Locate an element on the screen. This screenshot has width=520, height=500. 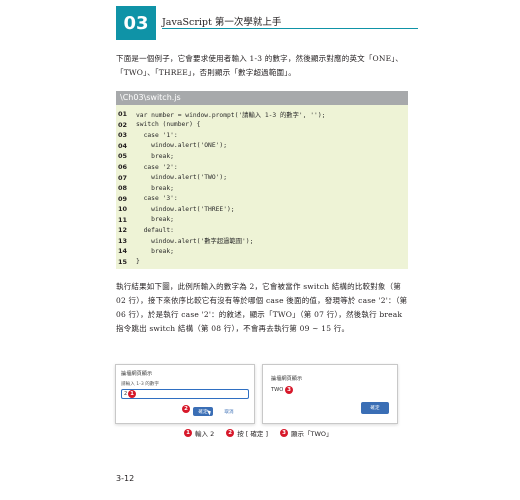
caption-3: 3 顯示「TWO」 is located at coordinates (306, 433).